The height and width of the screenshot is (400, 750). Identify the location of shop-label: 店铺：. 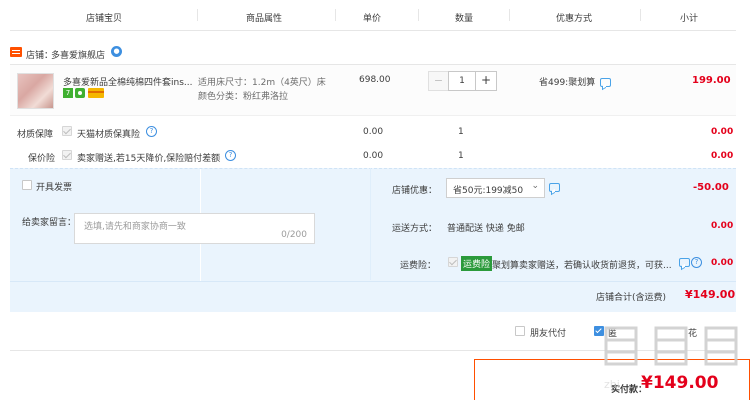
(40, 56).